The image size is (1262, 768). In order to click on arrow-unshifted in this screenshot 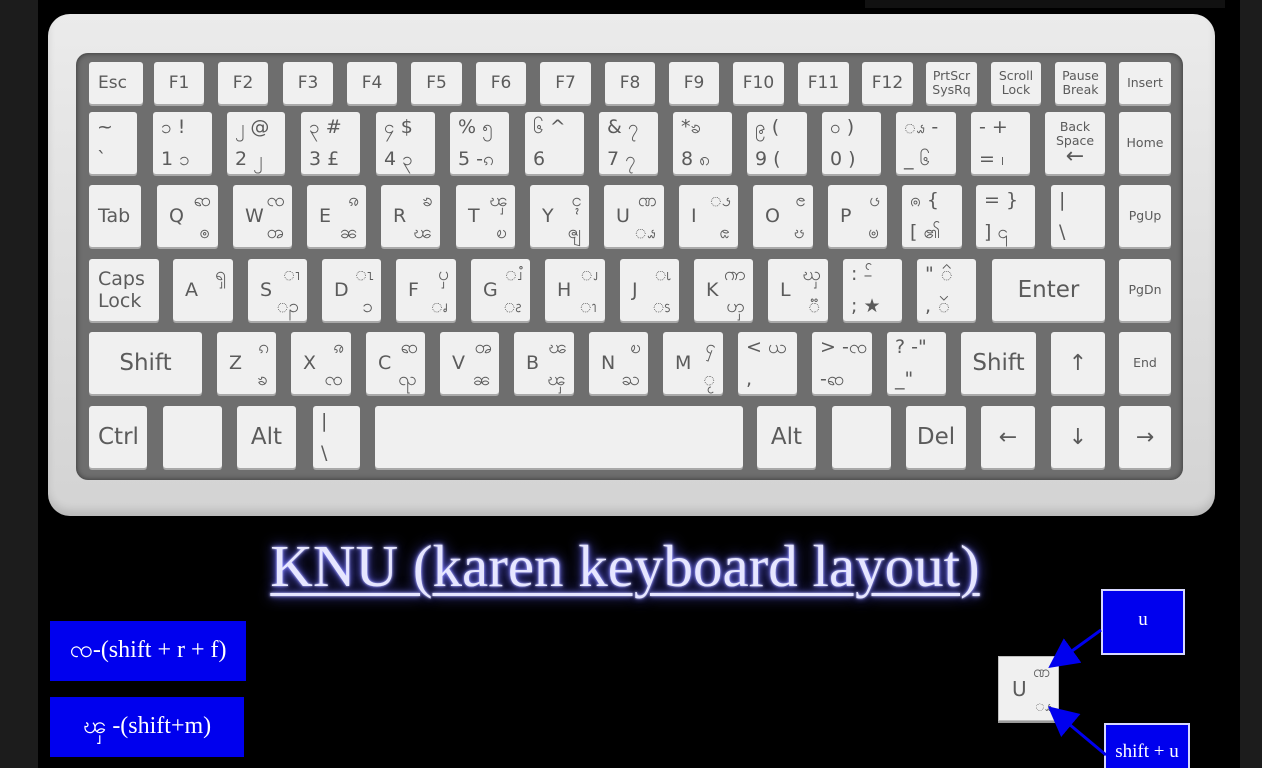, I will do `click(1075, 648)`.